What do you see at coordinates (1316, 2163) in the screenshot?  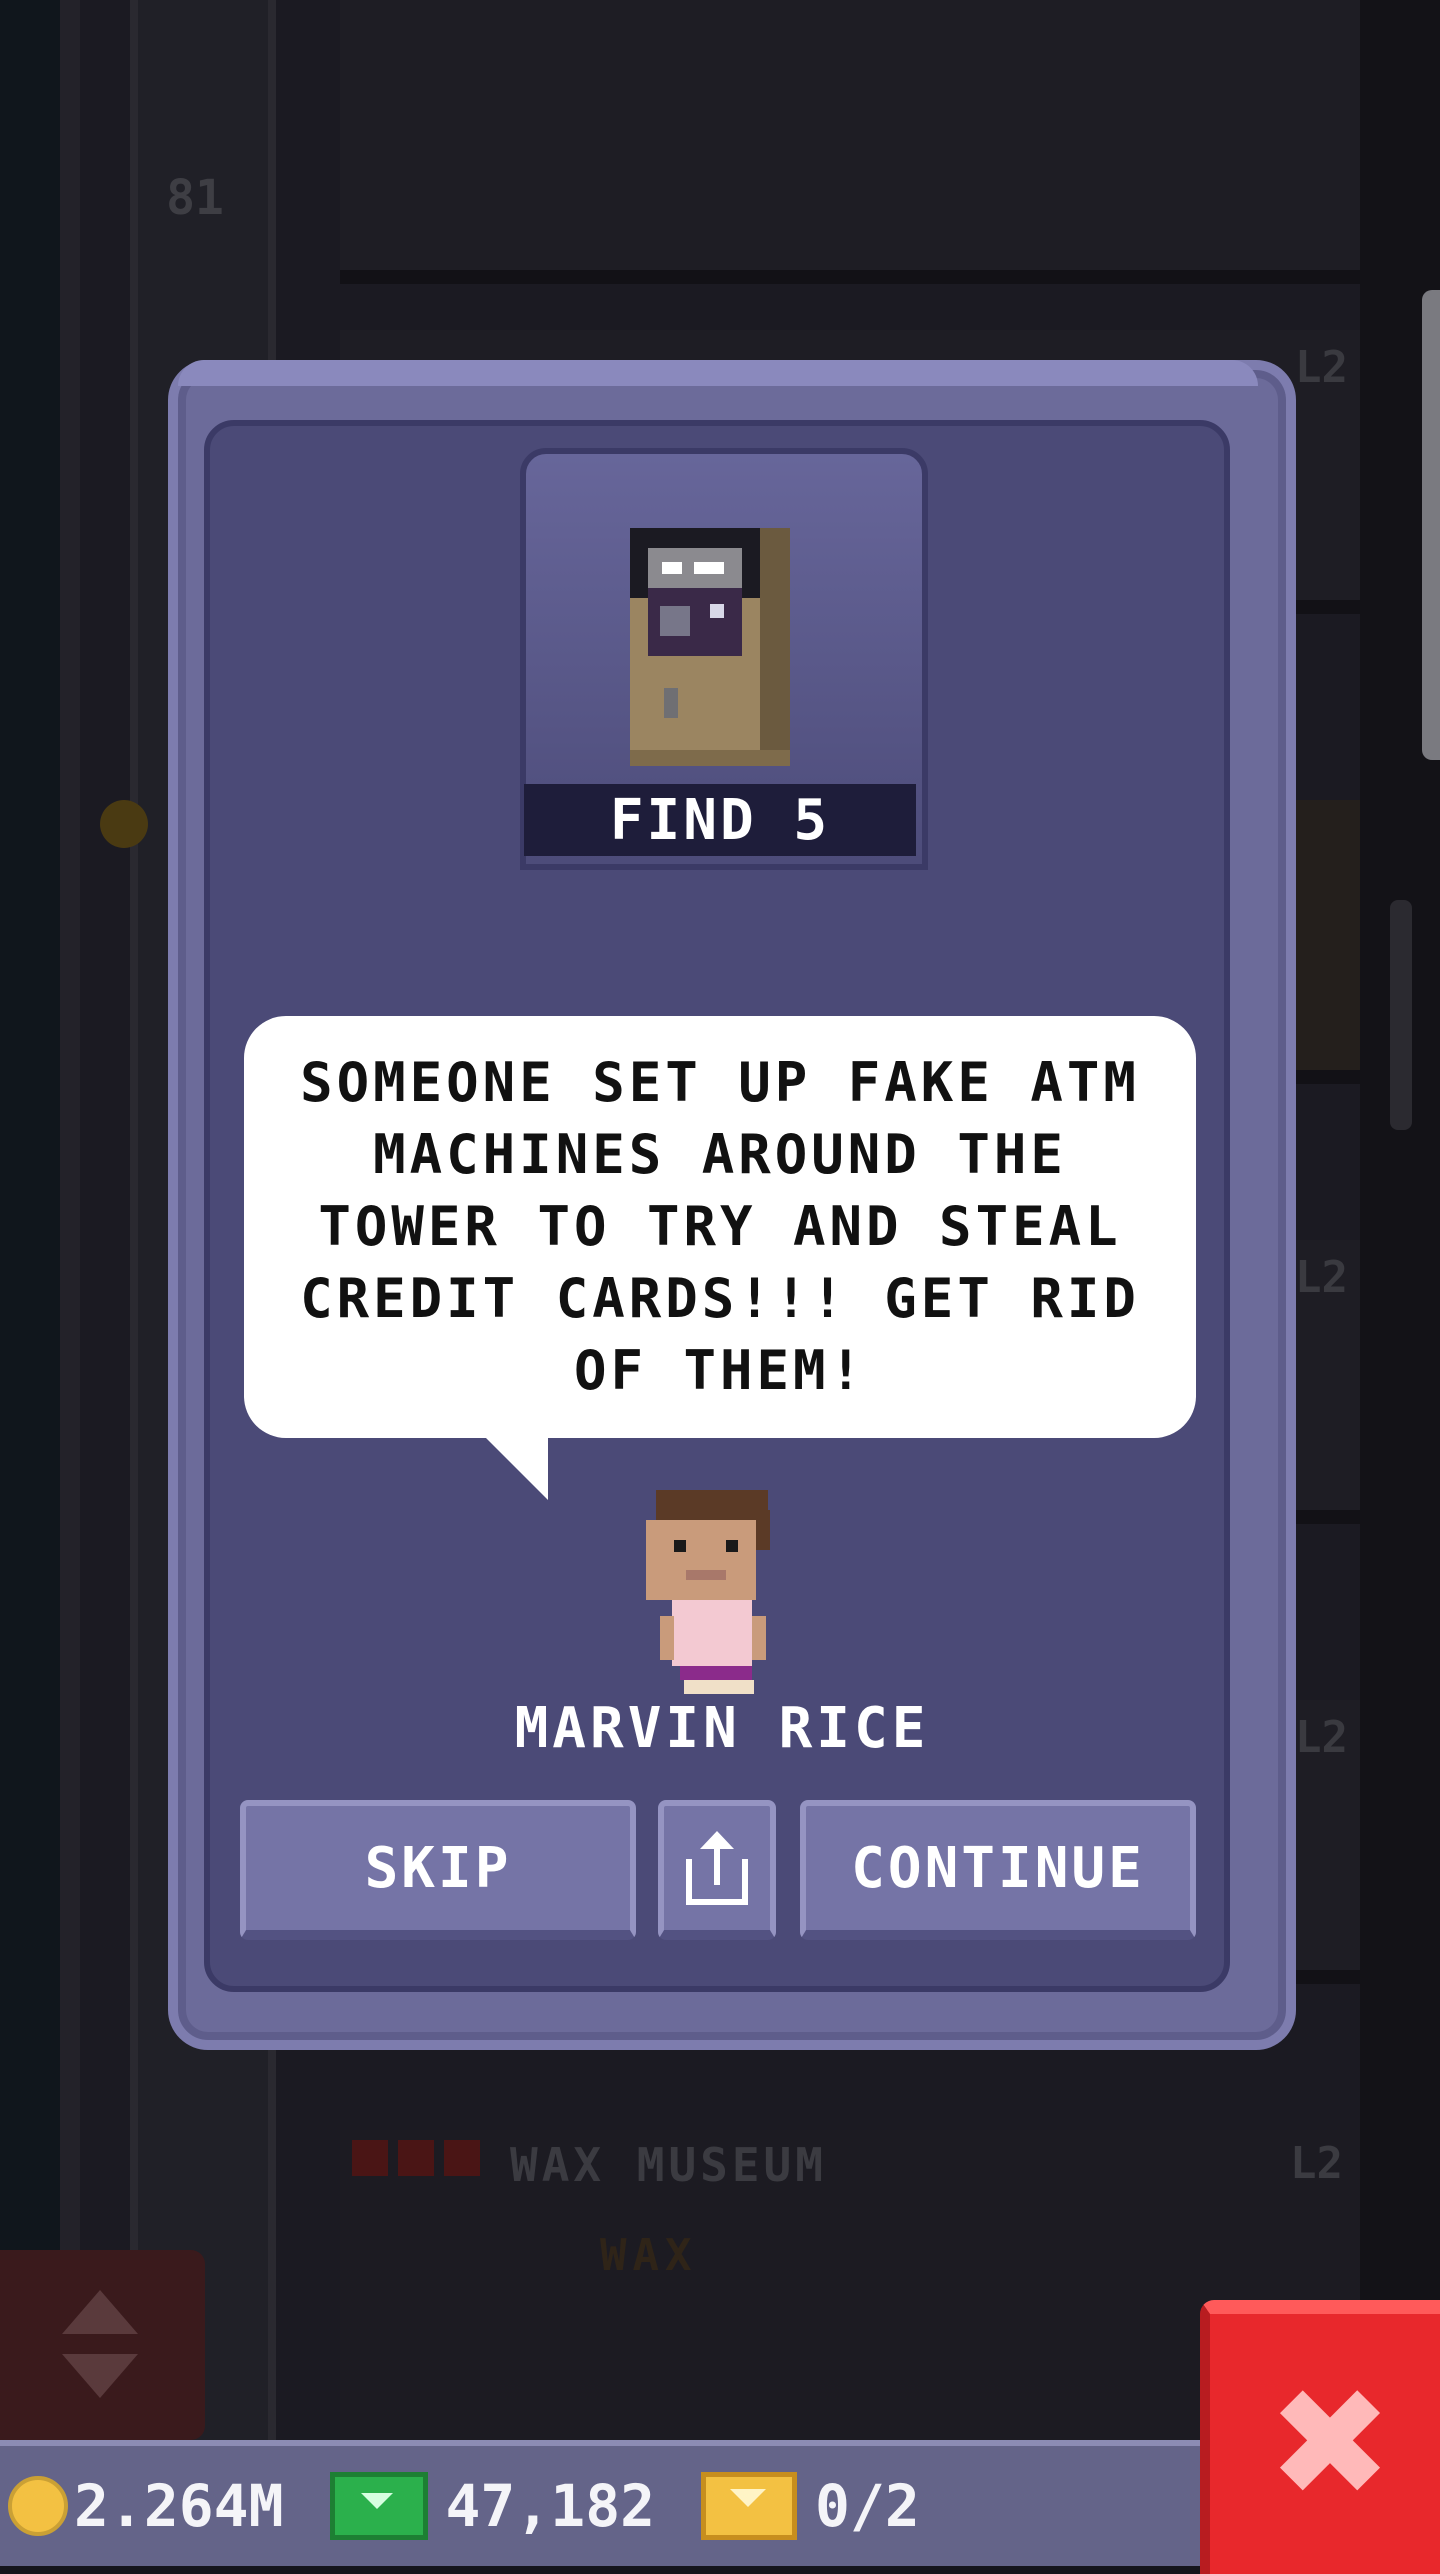 I see `wax-floor-tag: L2` at bounding box center [1316, 2163].